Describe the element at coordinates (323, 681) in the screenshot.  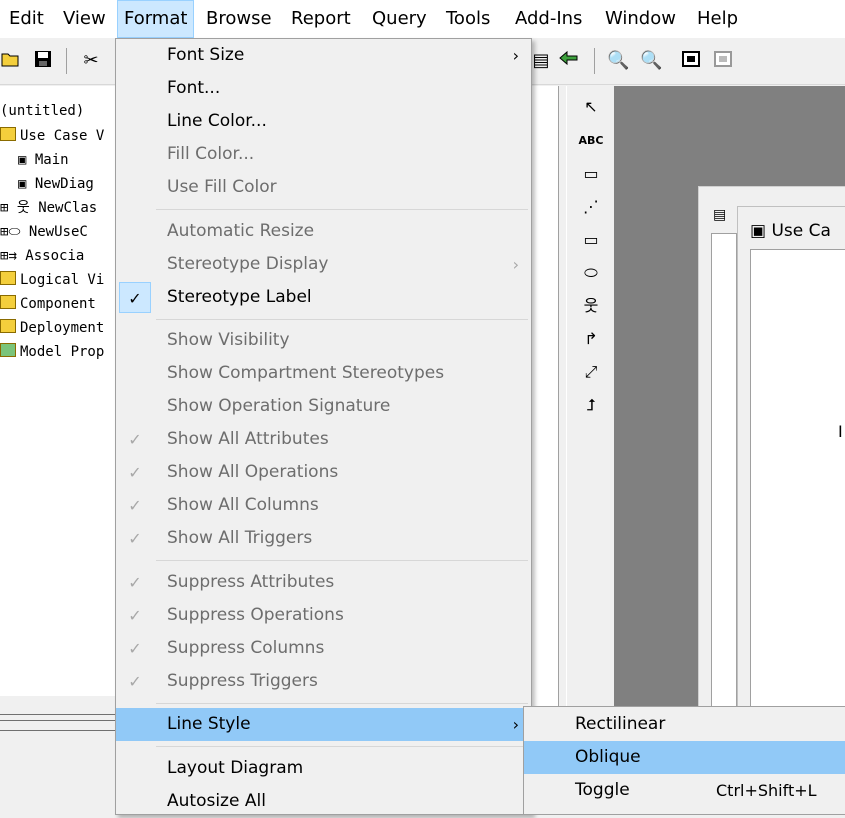
I see `menu-item-suppress-triggers: ✓ Suppress Triggers` at that location.